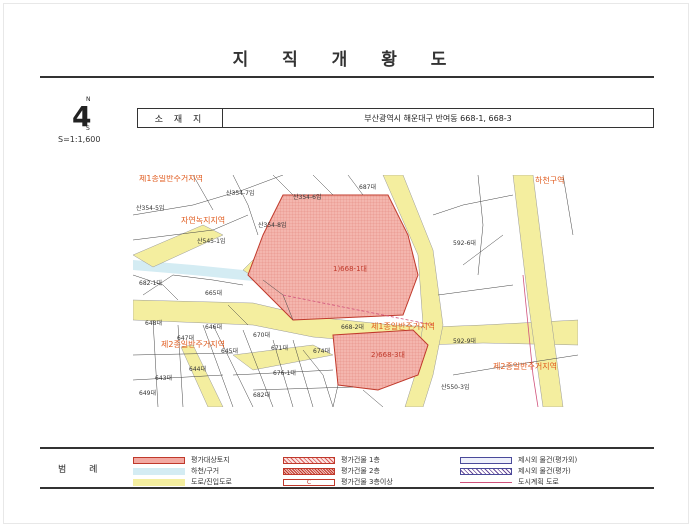 The width and height of the screenshot is (693, 528). Describe the element at coordinates (367, 187) in the screenshot. I see `parcel-label: 687대` at that location.